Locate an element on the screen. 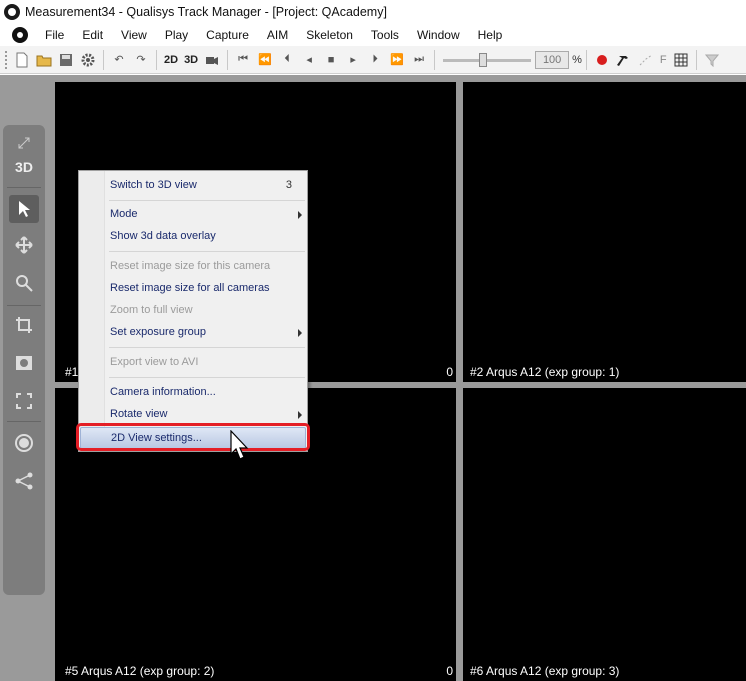  filter-icon is located at coordinates (712, 60).